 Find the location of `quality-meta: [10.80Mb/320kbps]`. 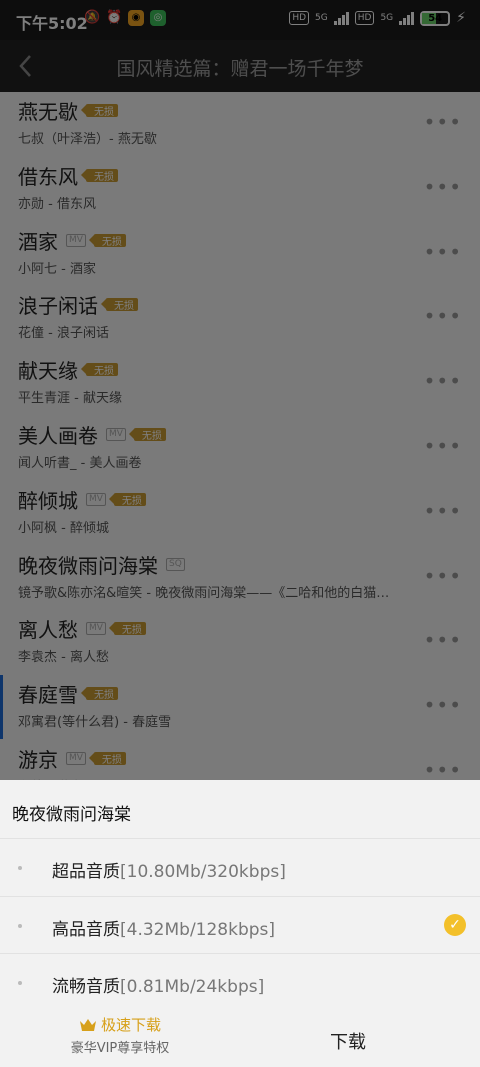

quality-meta: [10.80Mb/320kbps] is located at coordinates (203, 872).